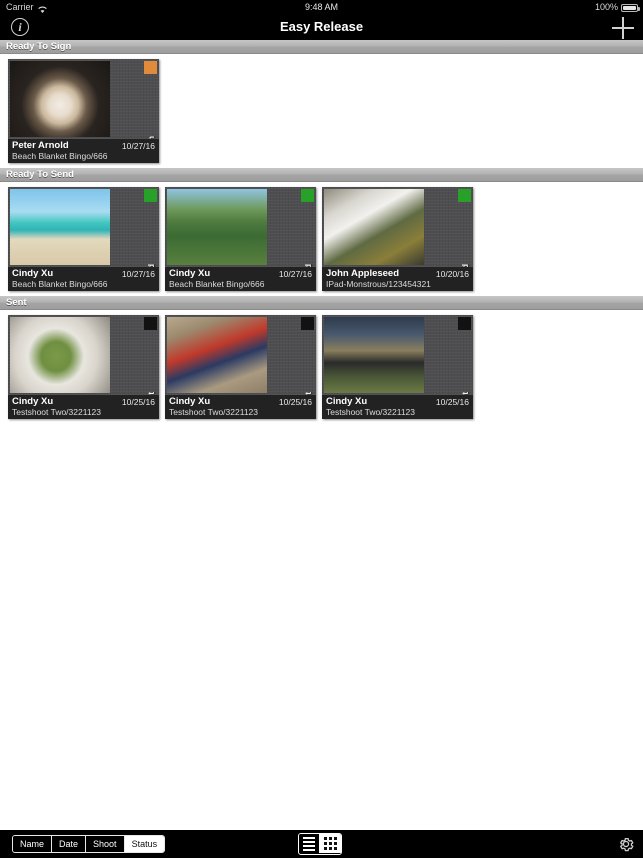 This screenshot has height=858, width=643. Describe the element at coordinates (105, 844) in the screenshot. I see `sort-option-shoot: Shoot` at that location.